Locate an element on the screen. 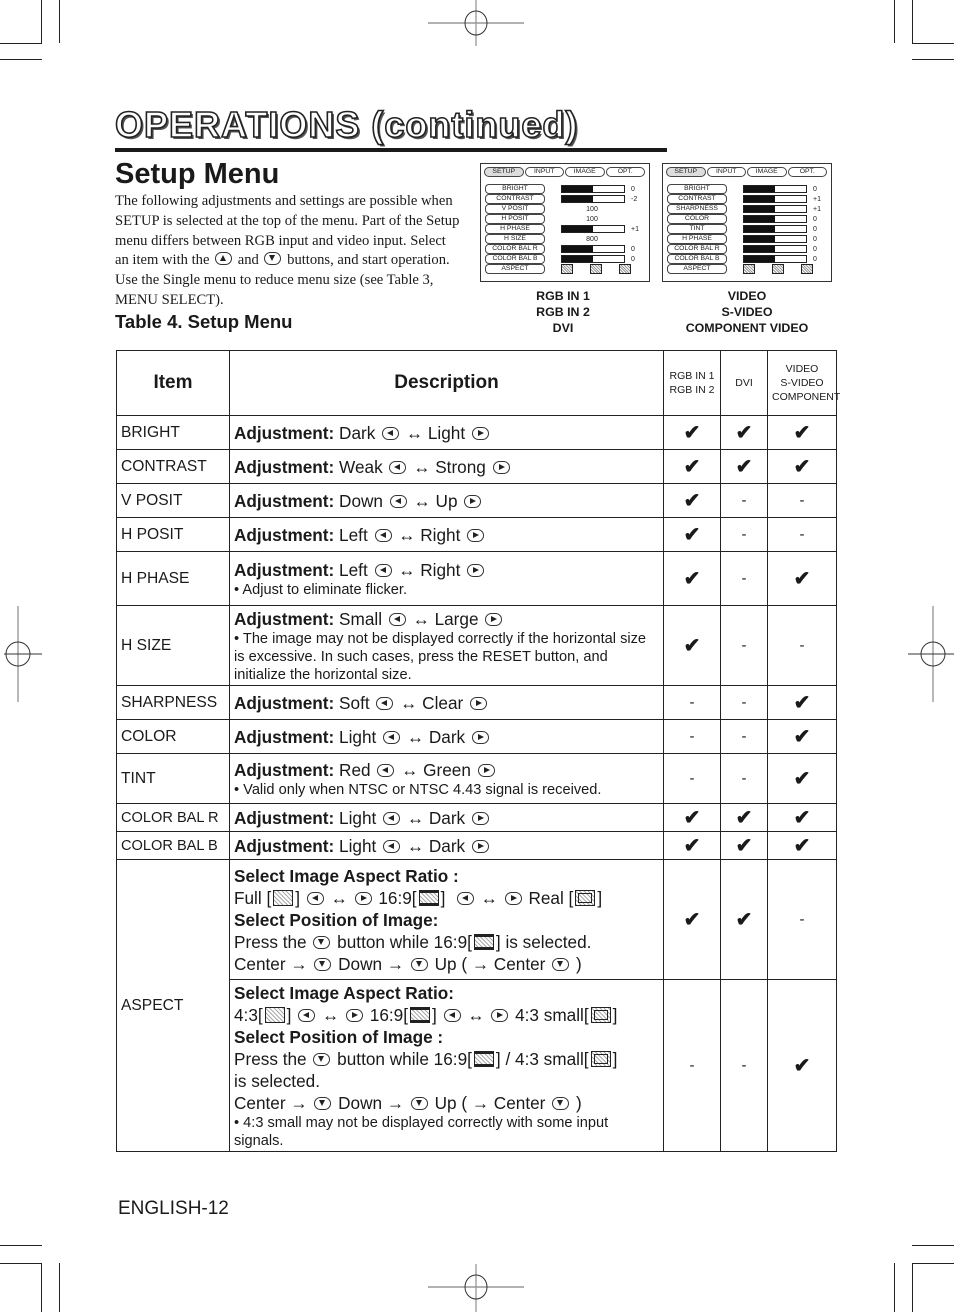  aspect-option-label: 4:3[ is located at coordinates (248, 1014).